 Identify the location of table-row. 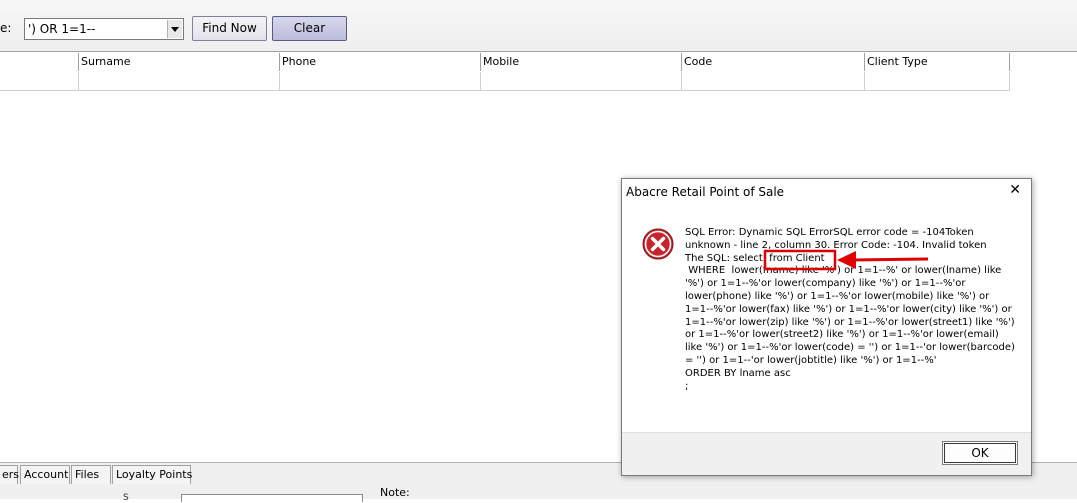
(505, 81).